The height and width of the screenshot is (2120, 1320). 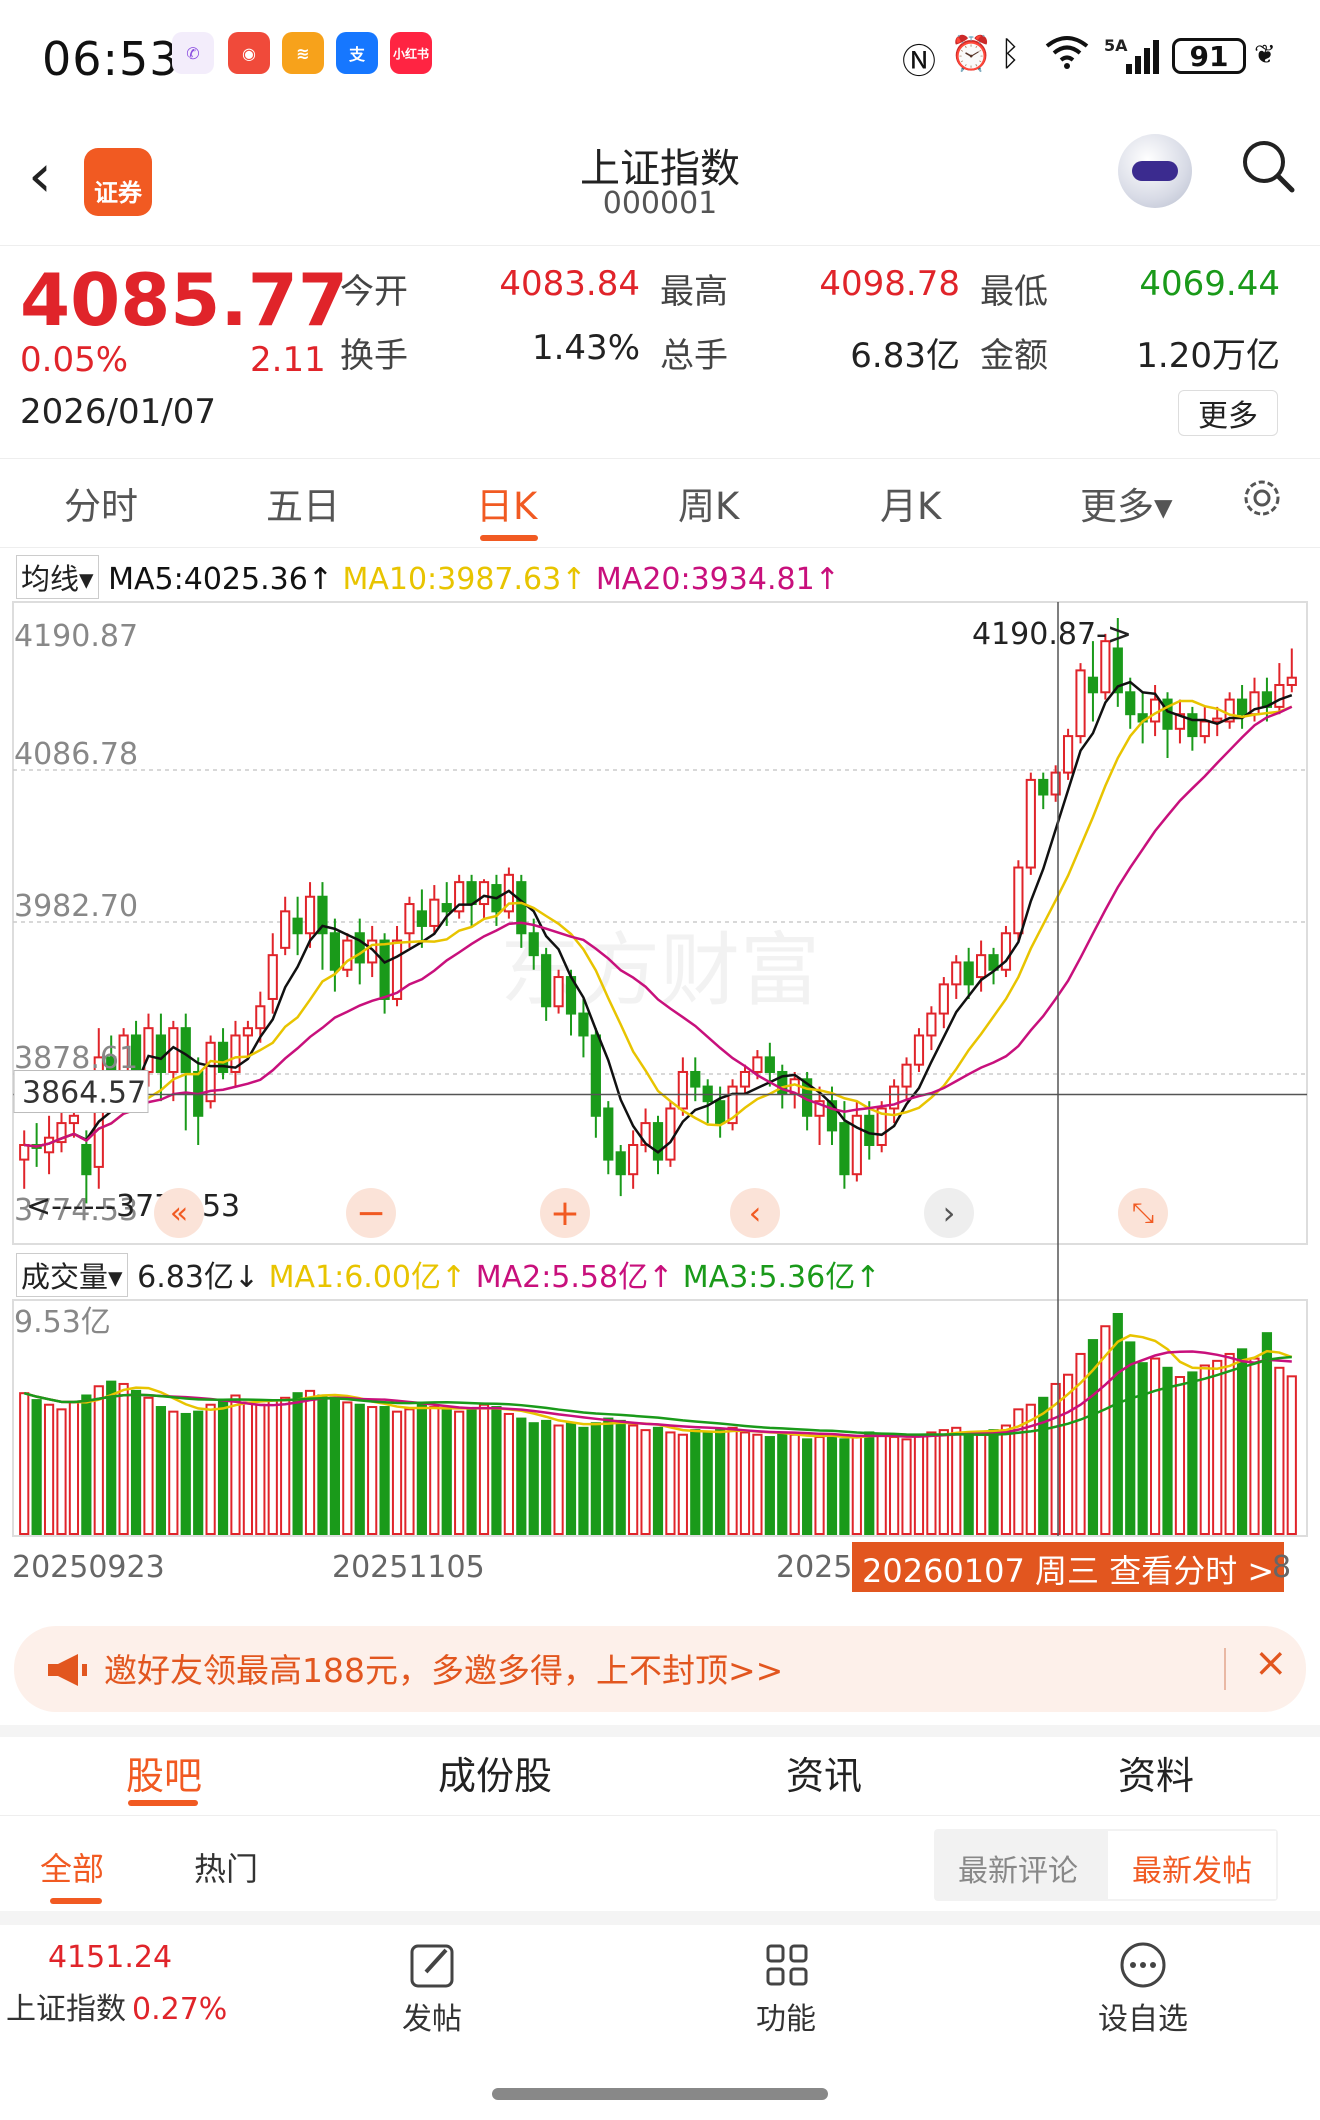 I want to click on tab-components: 成份股, so click(x=495, y=1772).